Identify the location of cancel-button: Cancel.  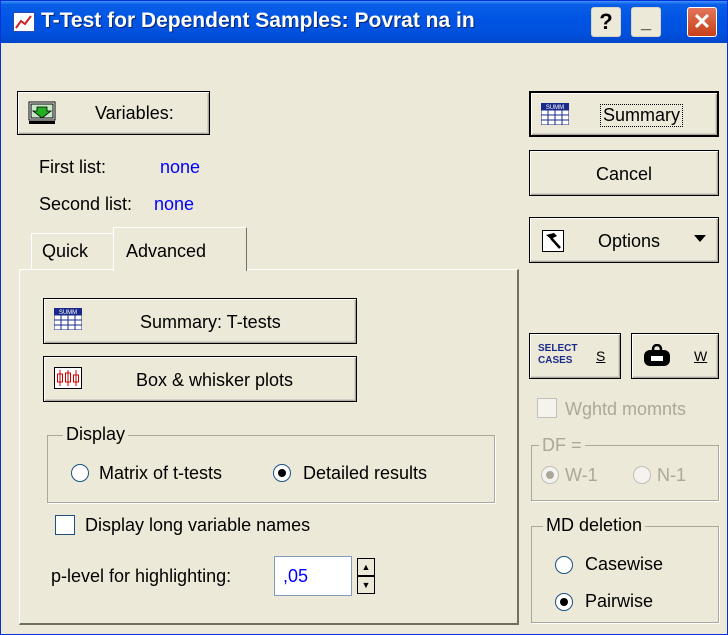
(624, 173).